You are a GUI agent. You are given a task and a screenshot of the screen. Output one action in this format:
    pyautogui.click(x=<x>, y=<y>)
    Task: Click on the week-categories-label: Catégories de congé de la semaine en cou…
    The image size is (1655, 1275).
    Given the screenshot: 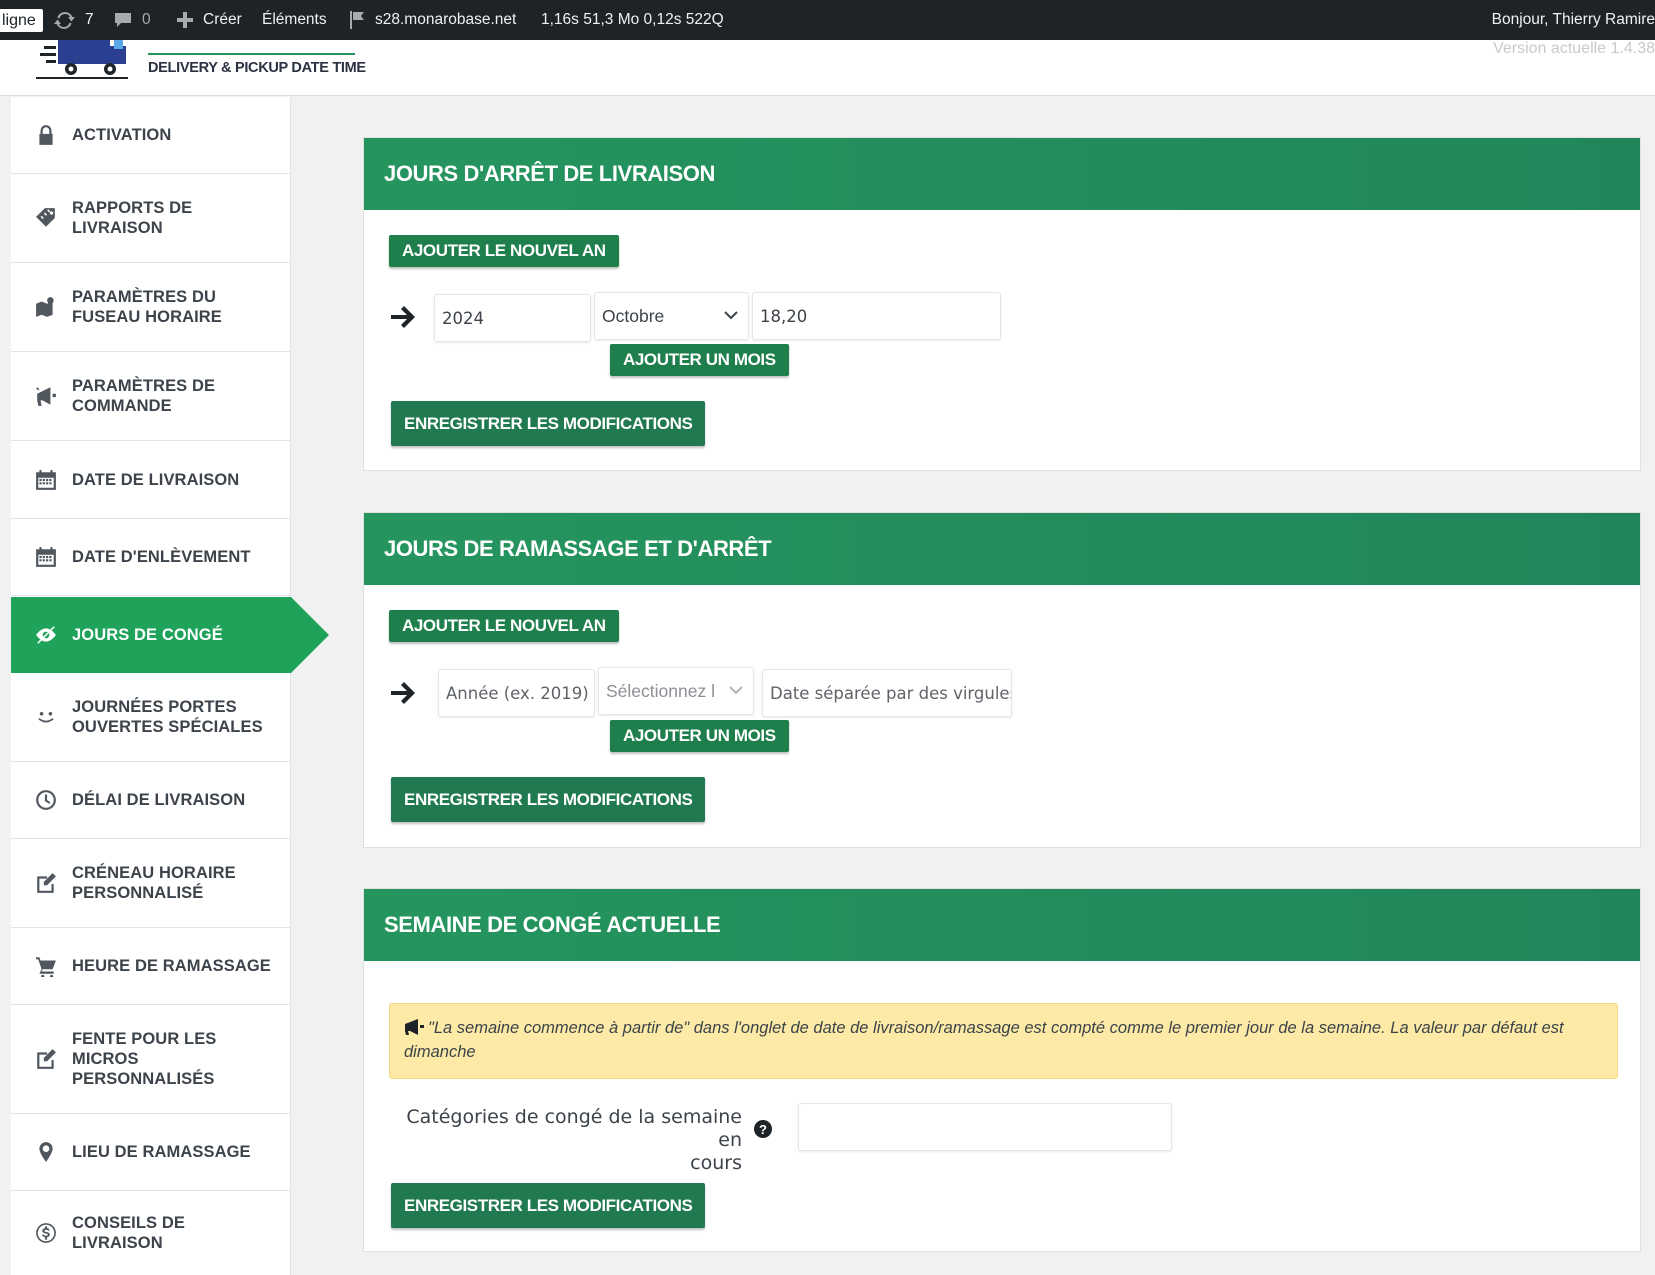 What is the action you would take?
    pyautogui.click(x=563, y=1140)
    